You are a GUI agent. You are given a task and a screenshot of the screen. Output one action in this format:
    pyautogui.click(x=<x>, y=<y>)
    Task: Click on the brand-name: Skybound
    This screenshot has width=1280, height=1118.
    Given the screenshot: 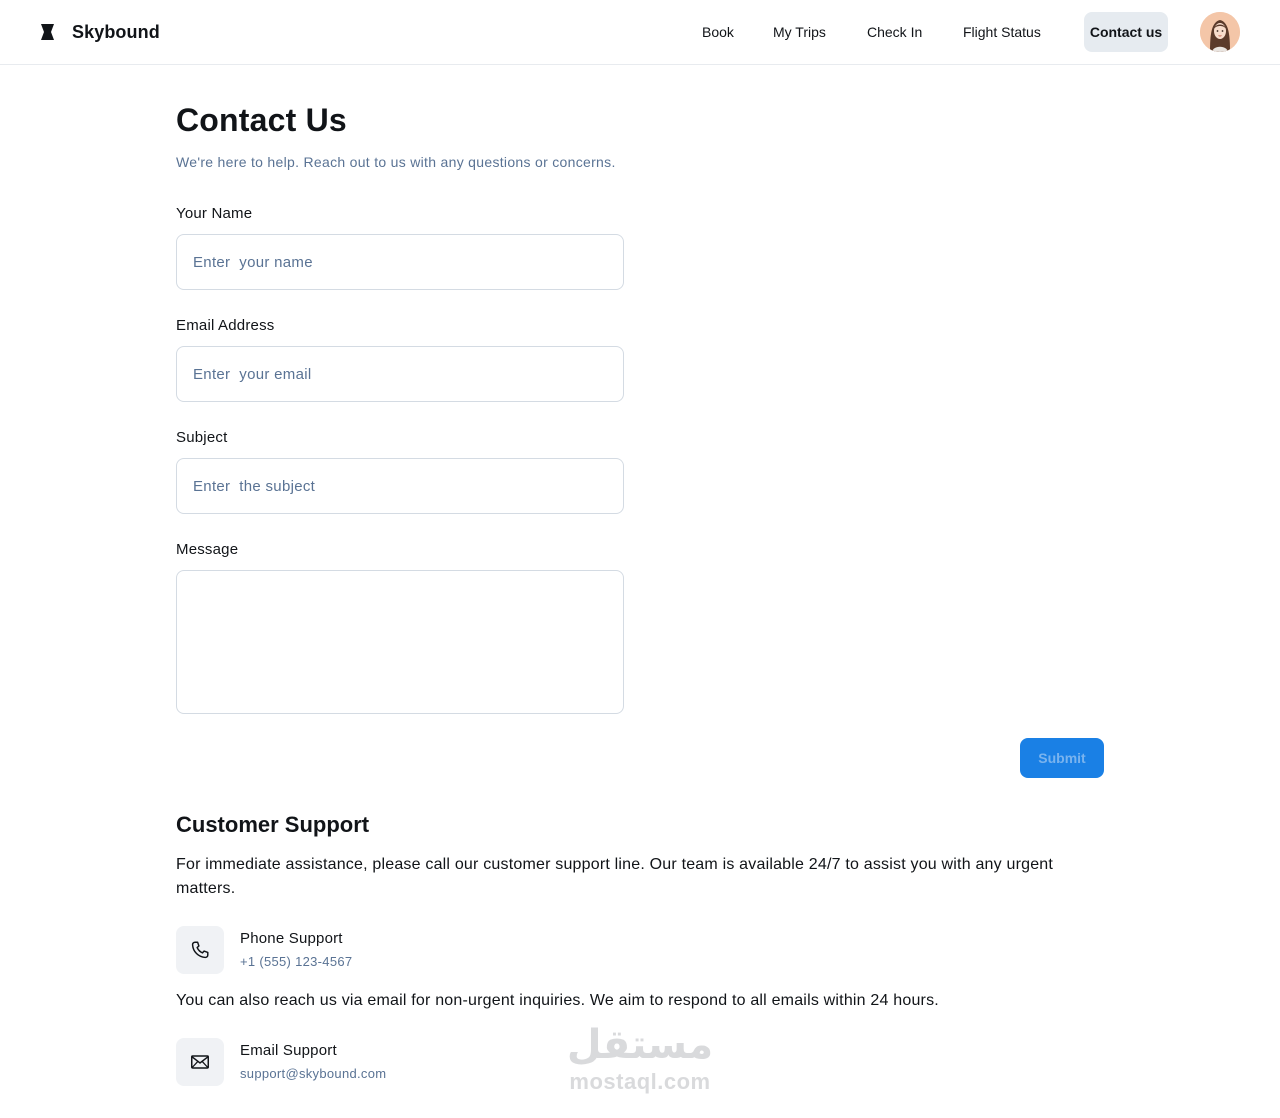 What is the action you would take?
    pyautogui.click(x=116, y=31)
    